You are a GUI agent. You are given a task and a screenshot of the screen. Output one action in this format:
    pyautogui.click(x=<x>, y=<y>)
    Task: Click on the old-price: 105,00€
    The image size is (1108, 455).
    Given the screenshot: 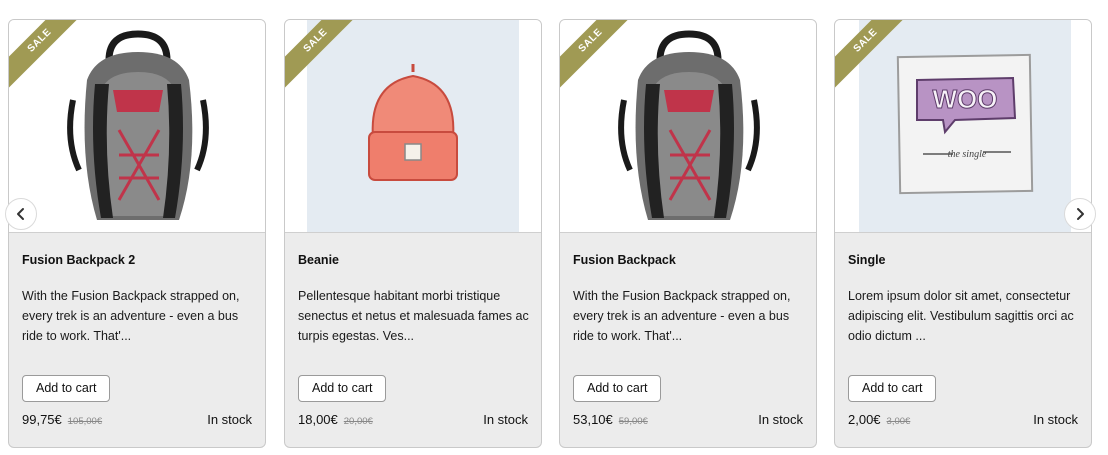 What is the action you would take?
    pyautogui.click(x=85, y=421)
    